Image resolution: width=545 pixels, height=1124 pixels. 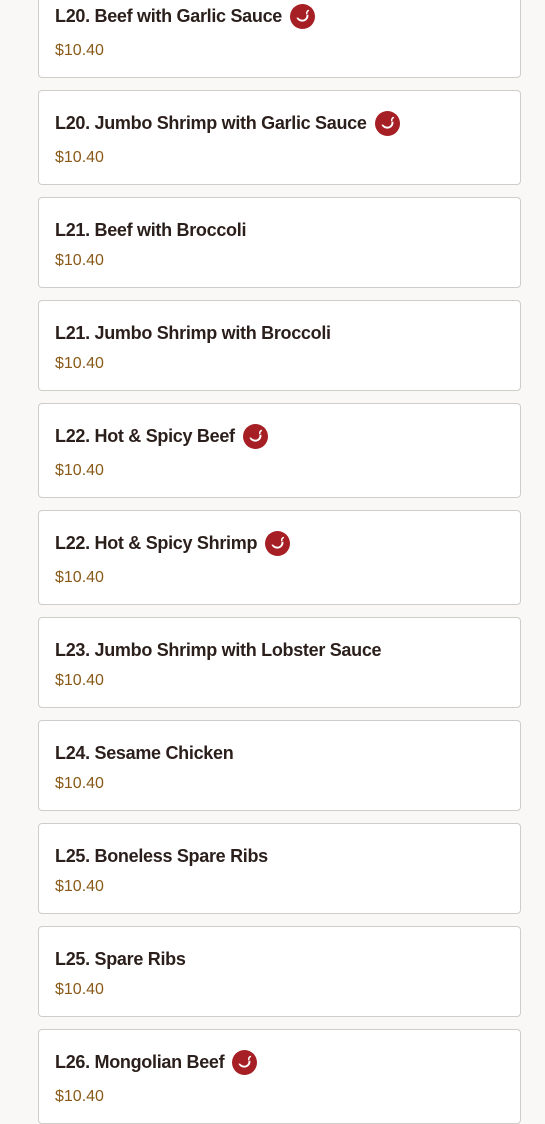 What do you see at coordinates (279, 959) in the screenshot?
I see `menu-item-title-row: L25. Spare Ribs` at bounding box center [279, 959].